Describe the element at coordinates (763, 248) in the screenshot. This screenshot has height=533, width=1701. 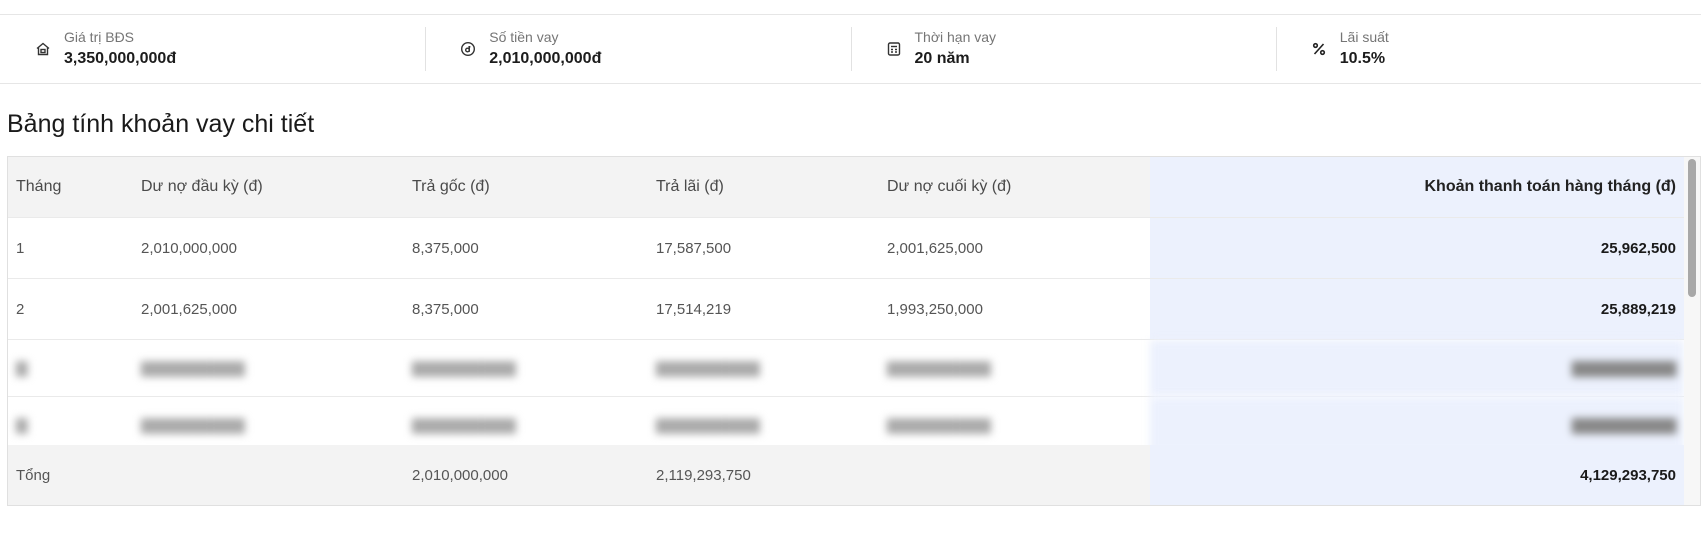
I see `cell-interest: 17,587,500` at that location.